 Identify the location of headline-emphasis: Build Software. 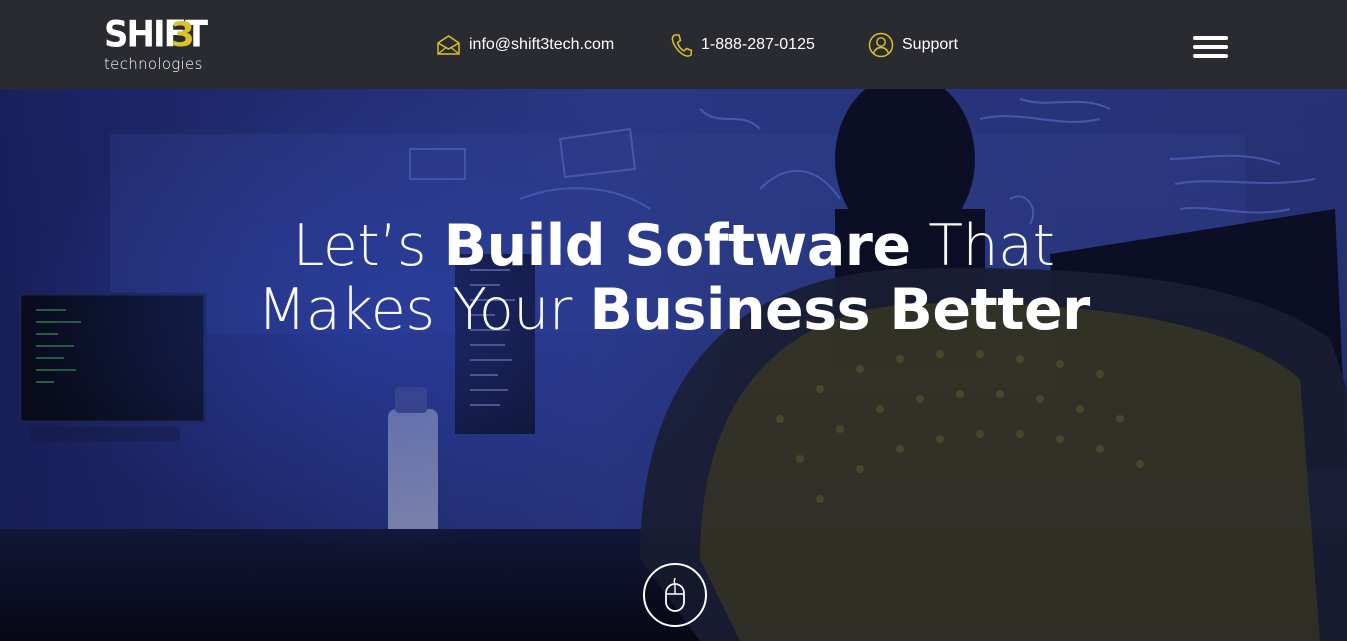
(677, 246).